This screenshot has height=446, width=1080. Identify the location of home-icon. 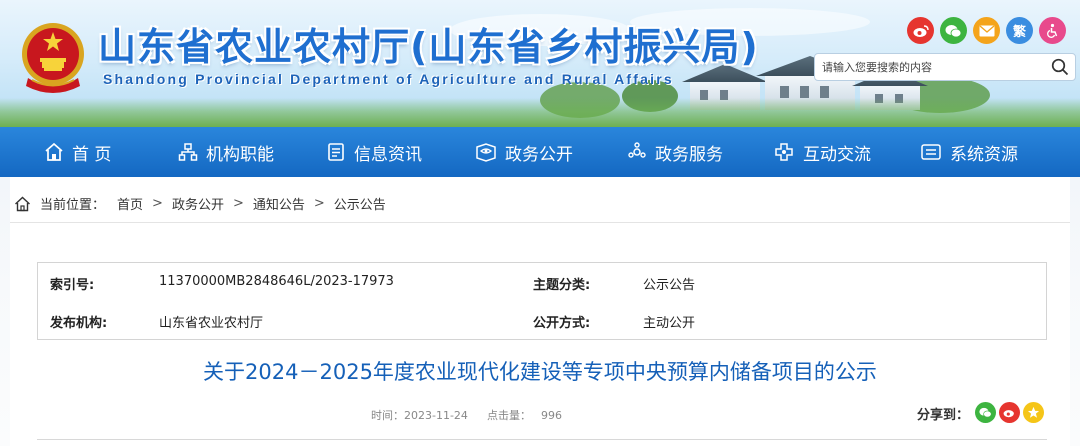
(54, 151).